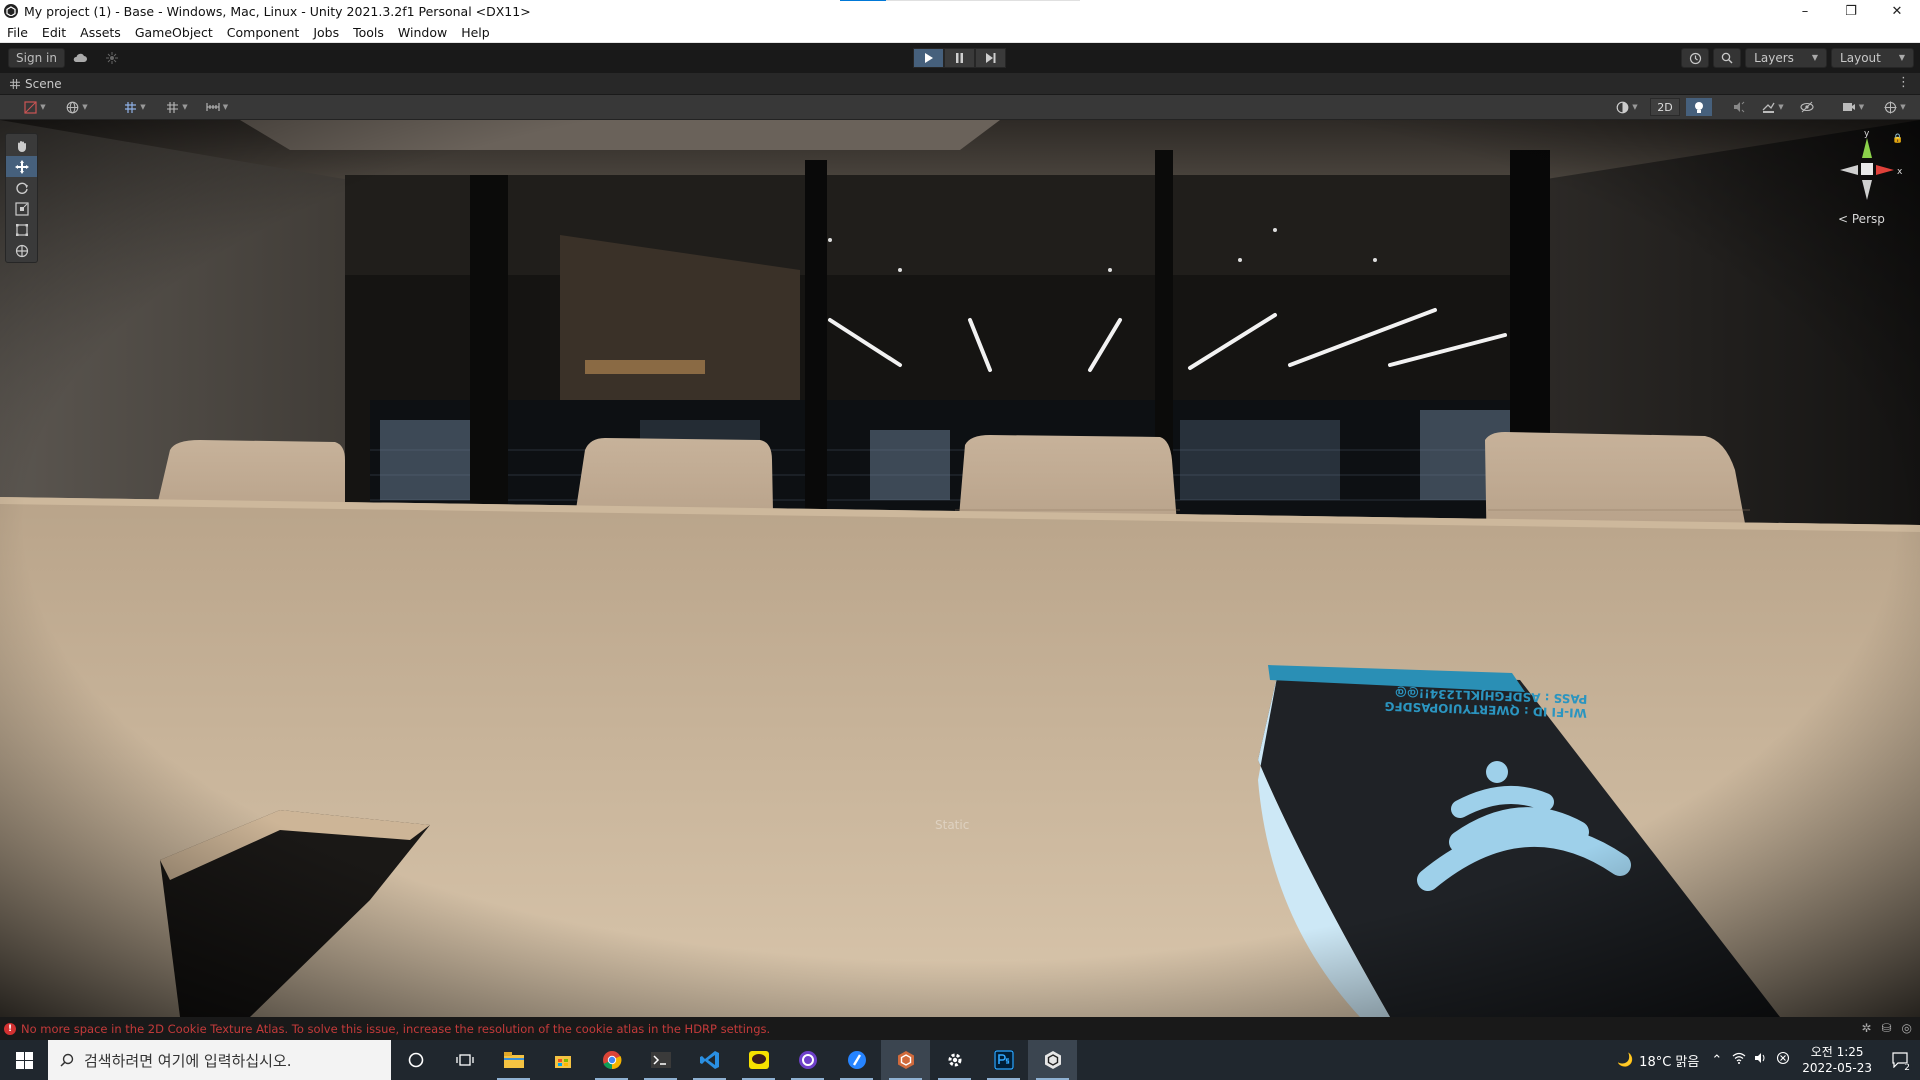 The width and height of the screenshot is (1920, 1080). I want to click on clock-date: 2022-05-23, so click(1837, 1068).